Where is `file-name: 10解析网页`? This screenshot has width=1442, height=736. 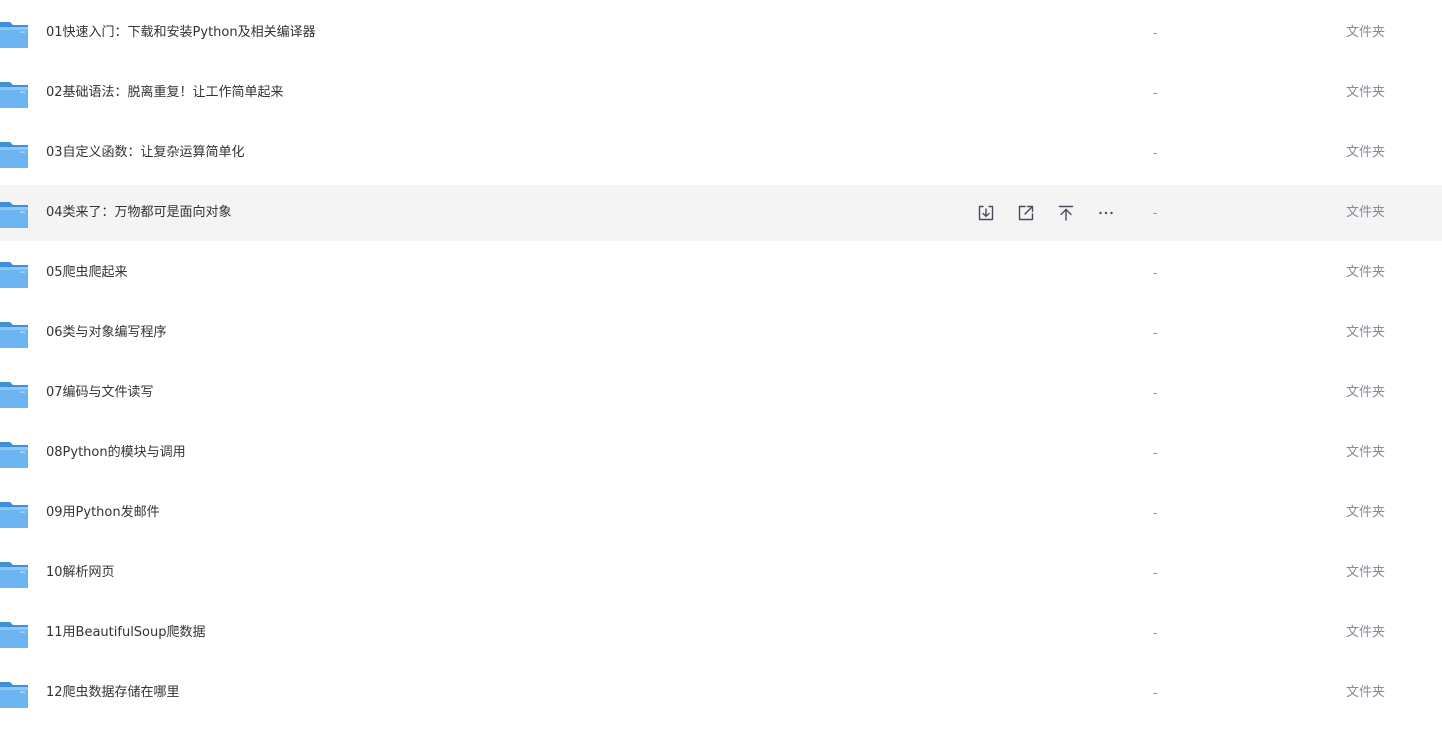 file-name: 10解析网页 is located at coordinates (80, 573).